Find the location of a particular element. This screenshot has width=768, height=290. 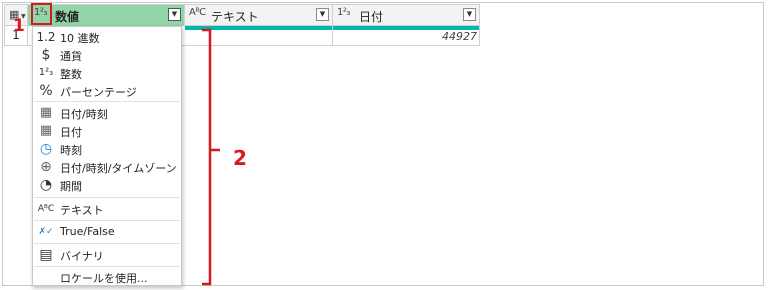

type-icon-highlight-box is located at coordinates (41, 14).